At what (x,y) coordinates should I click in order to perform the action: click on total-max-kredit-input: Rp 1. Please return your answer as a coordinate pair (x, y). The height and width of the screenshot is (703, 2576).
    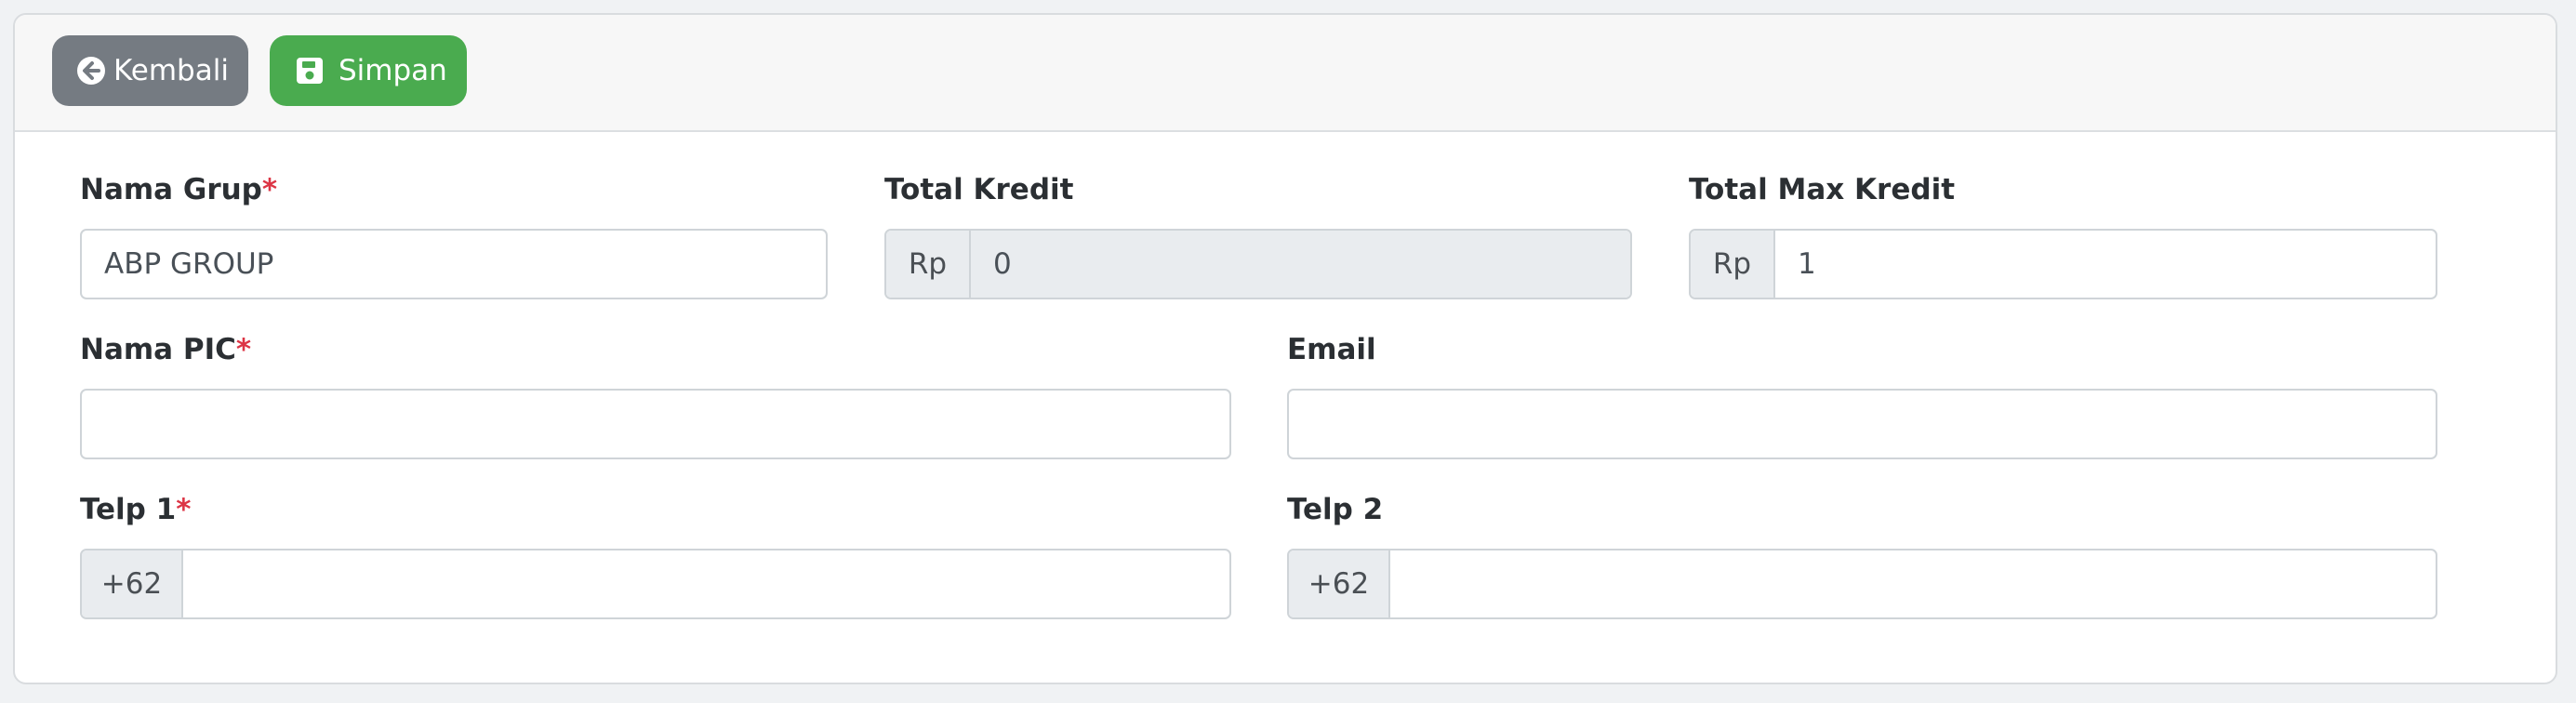
    Looking at the image, I should click on (2063, 264).